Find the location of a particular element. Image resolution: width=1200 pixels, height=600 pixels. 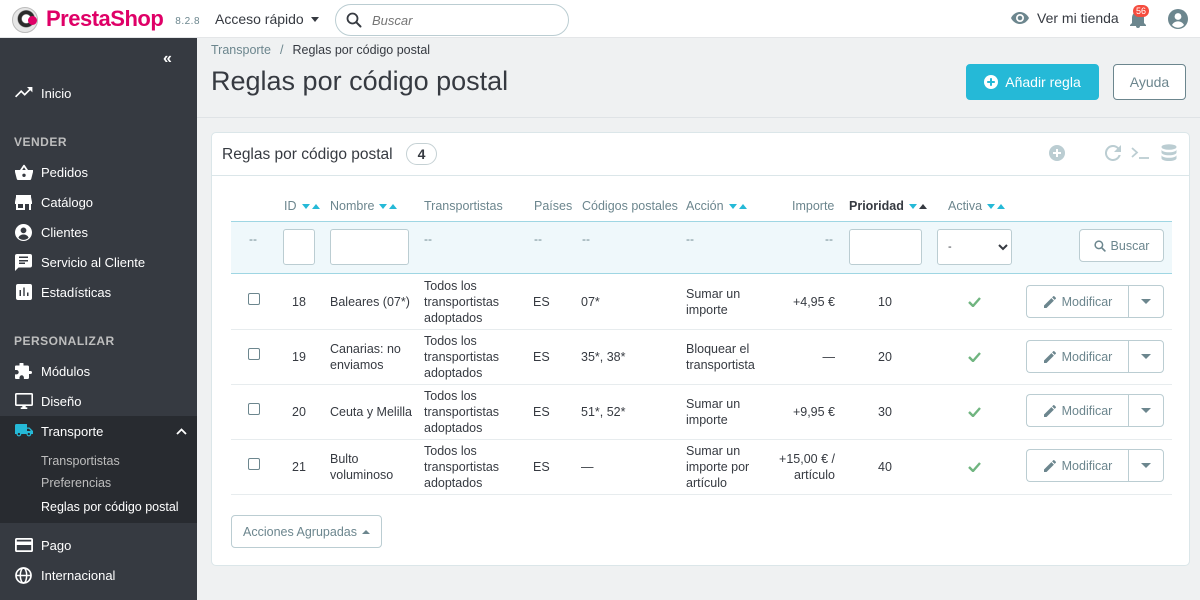

sidebar-item-orders: Pedidos is located at coordinates (98, 172).